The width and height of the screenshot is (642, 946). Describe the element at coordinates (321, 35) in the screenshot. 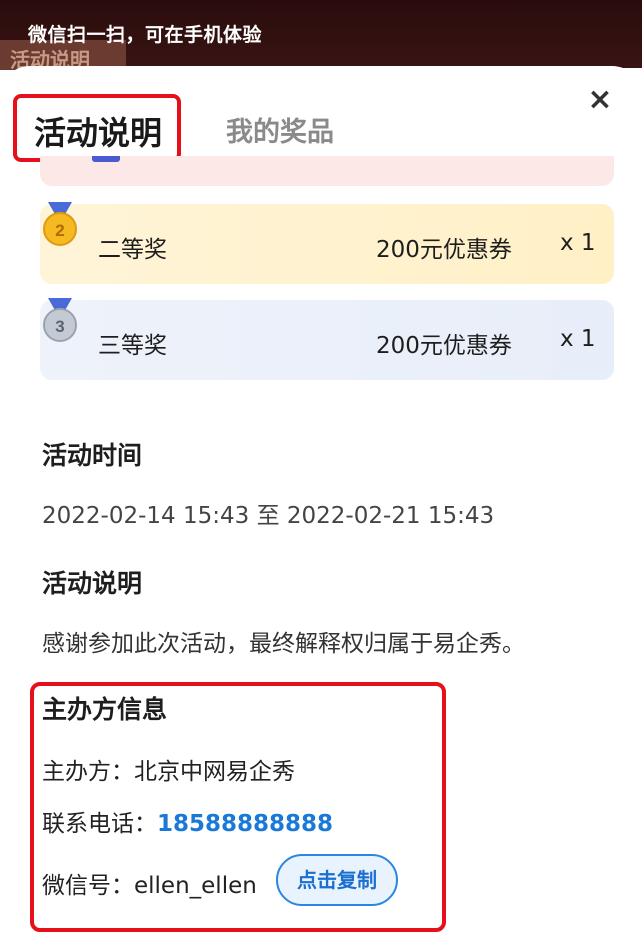

I see `wechat-scan-banner: 活动说明 微信扫一扫，可在手机体验` at that location.